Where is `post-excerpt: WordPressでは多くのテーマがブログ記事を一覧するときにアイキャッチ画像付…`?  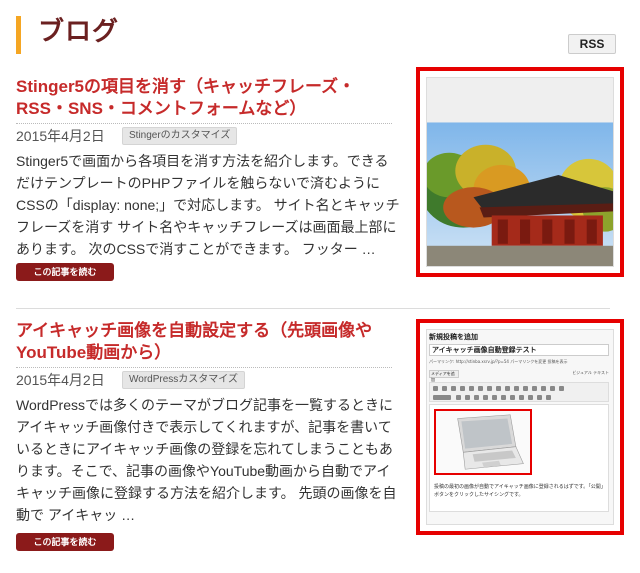 post-excerpt: WordPressでは多くのテーマがブログ記事を一覧するときにアイキャッチ画像付… is located at coordinates (206, 460).